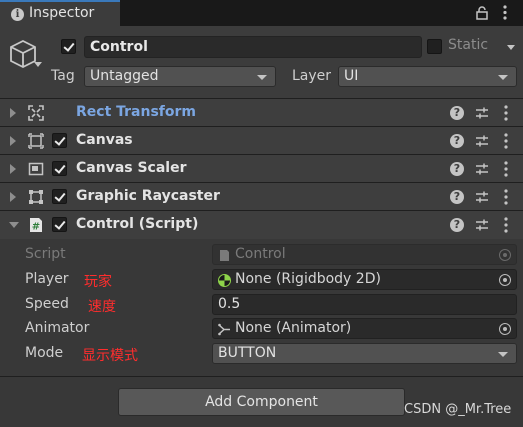 The height and width of the screenshot is (427, 523). What do you see at coordinates (261, 402) in the screenshot?
I see `add-component-button: Add Component` at bounding box center [261, 402].